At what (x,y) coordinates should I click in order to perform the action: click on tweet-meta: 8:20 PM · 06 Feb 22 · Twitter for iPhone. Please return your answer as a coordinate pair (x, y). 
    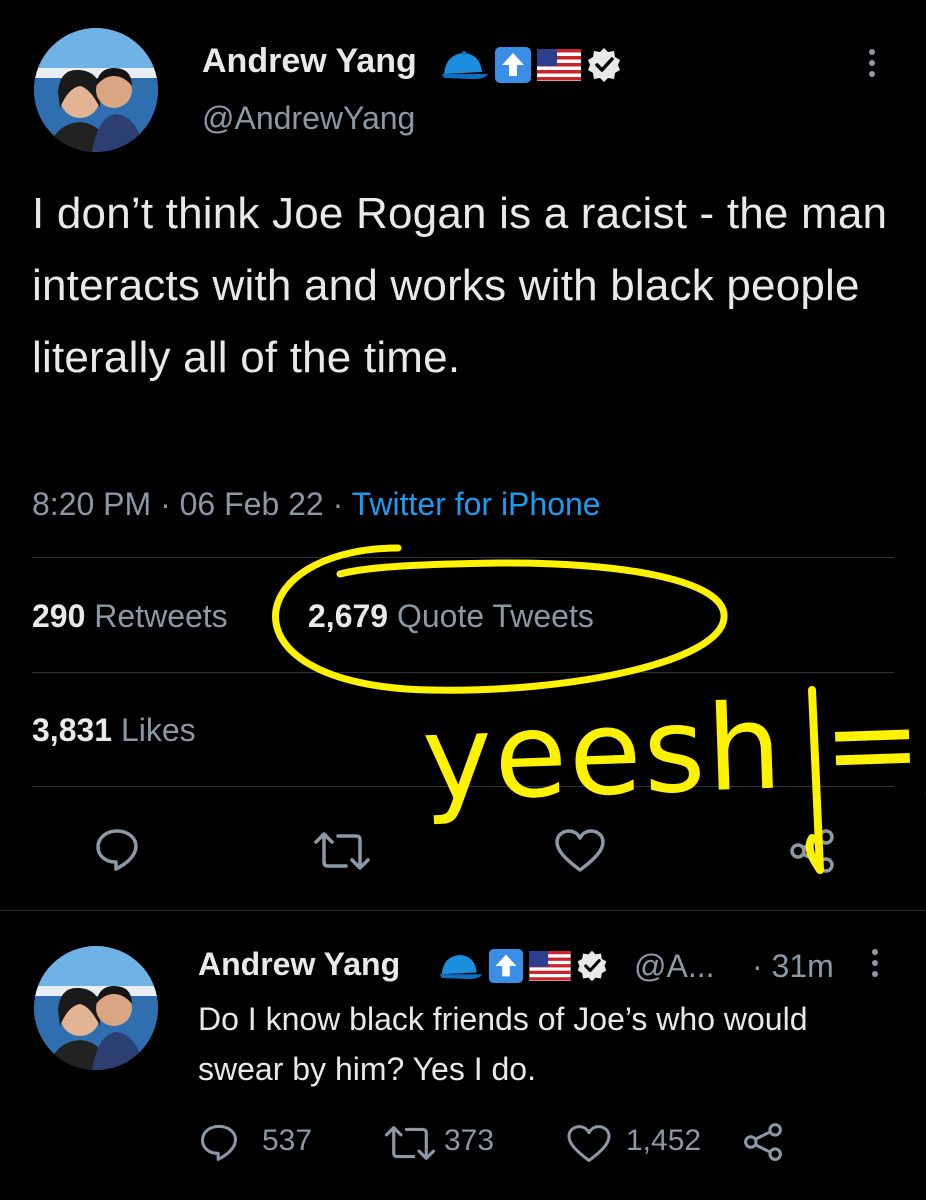
    Looking at the image, I should click on (316, 504).